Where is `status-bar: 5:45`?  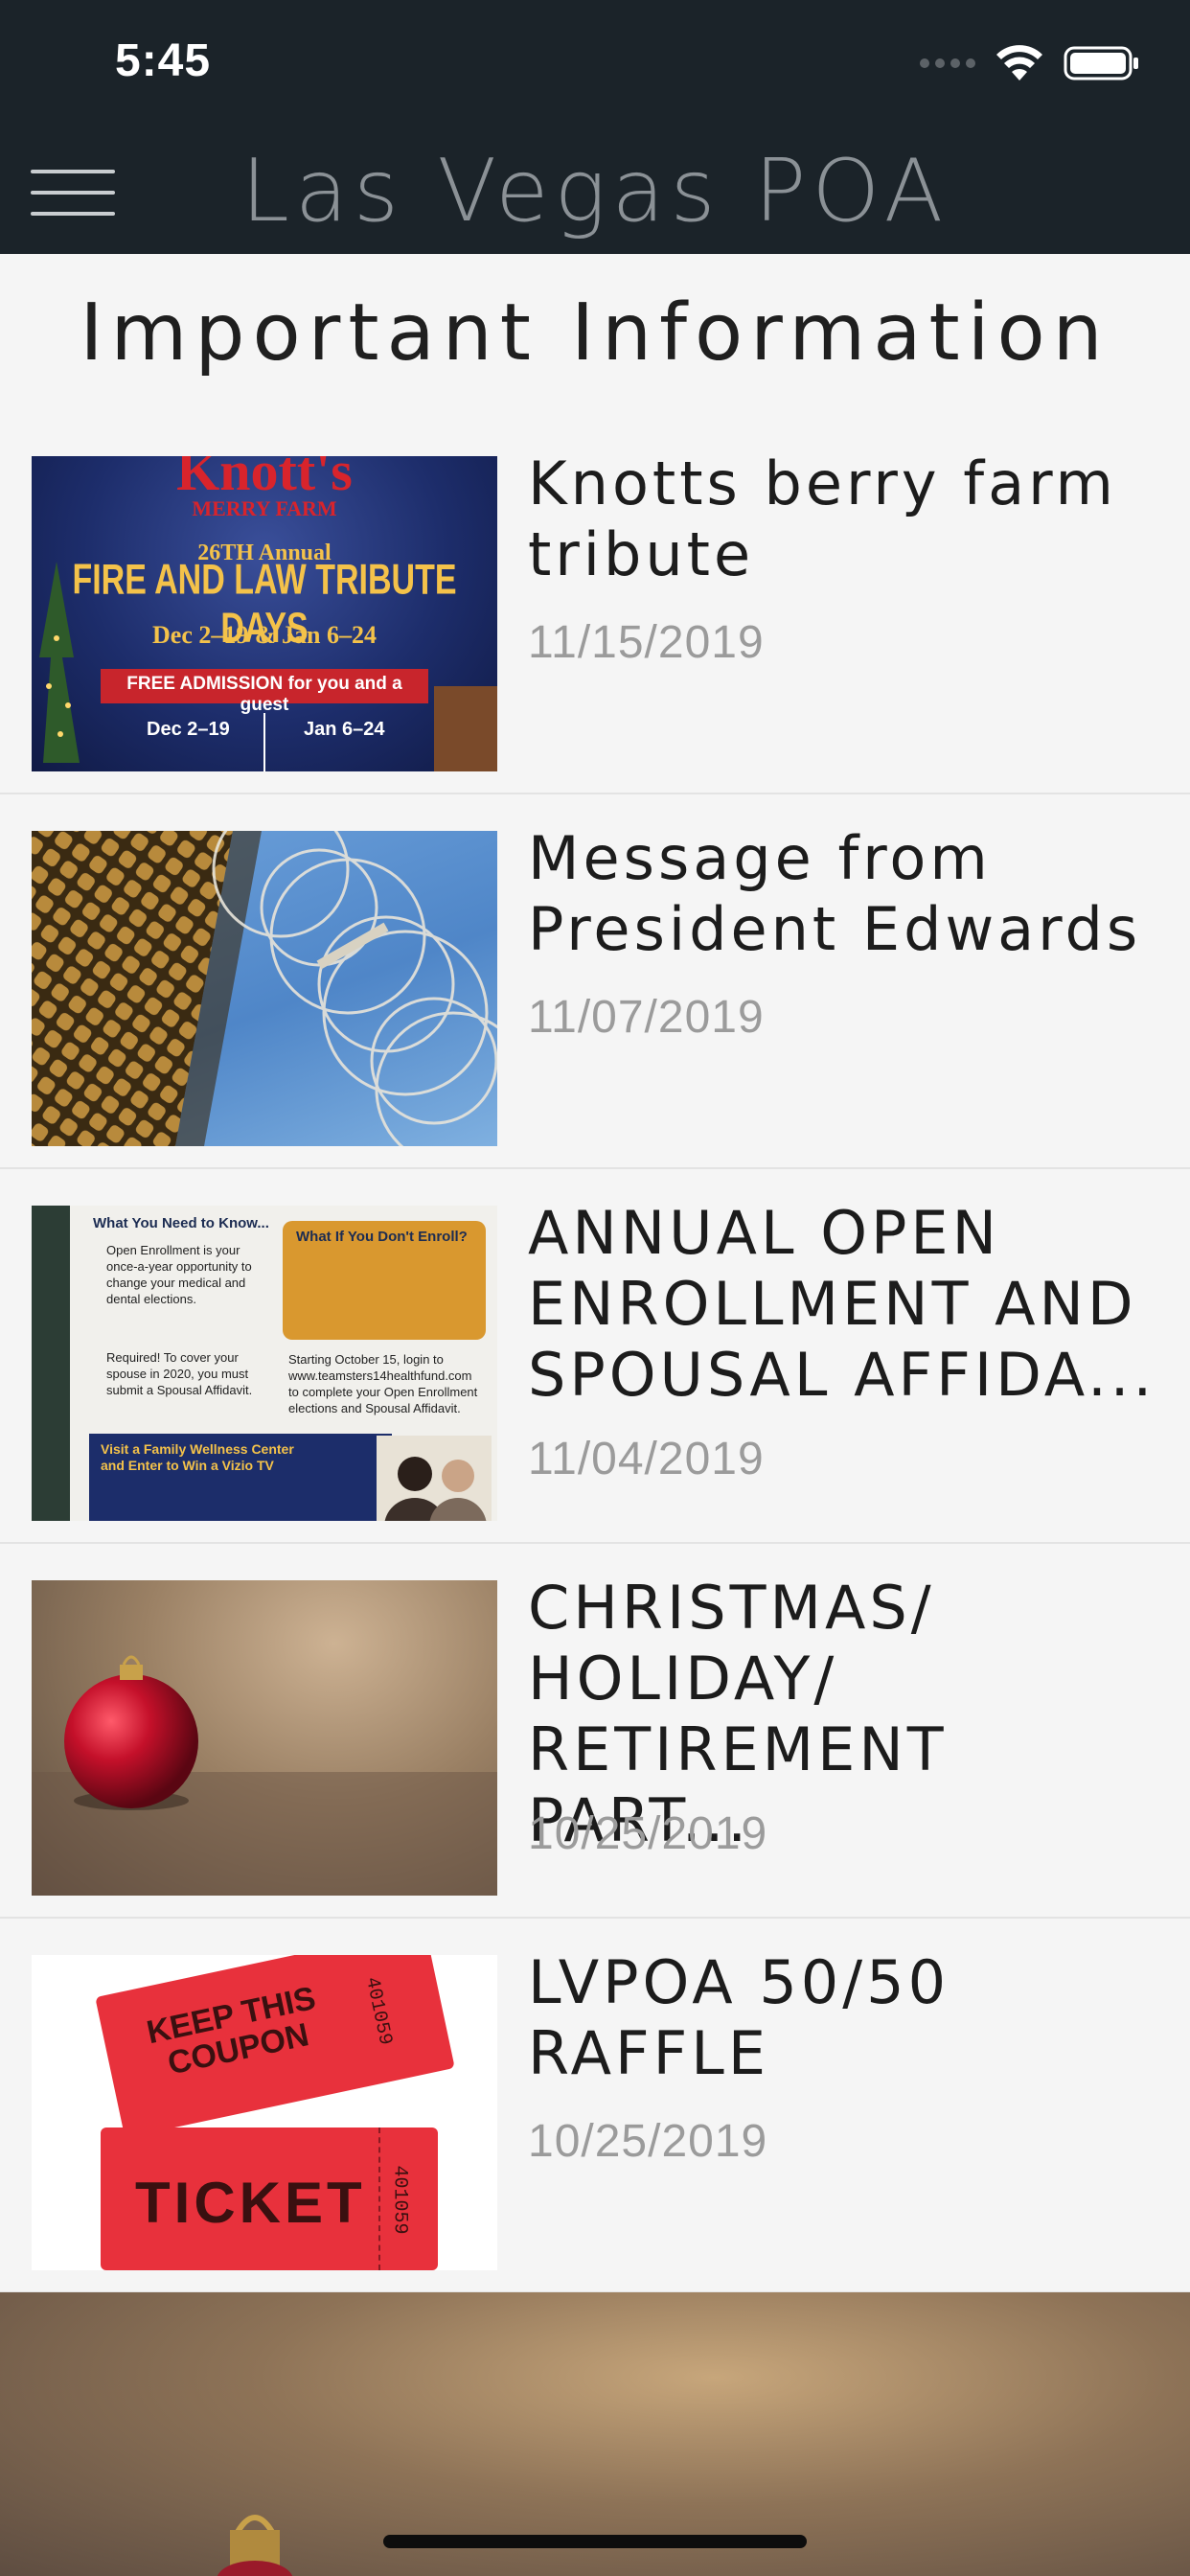
status-bar: 5:45 is located at coordinates (595, 64).